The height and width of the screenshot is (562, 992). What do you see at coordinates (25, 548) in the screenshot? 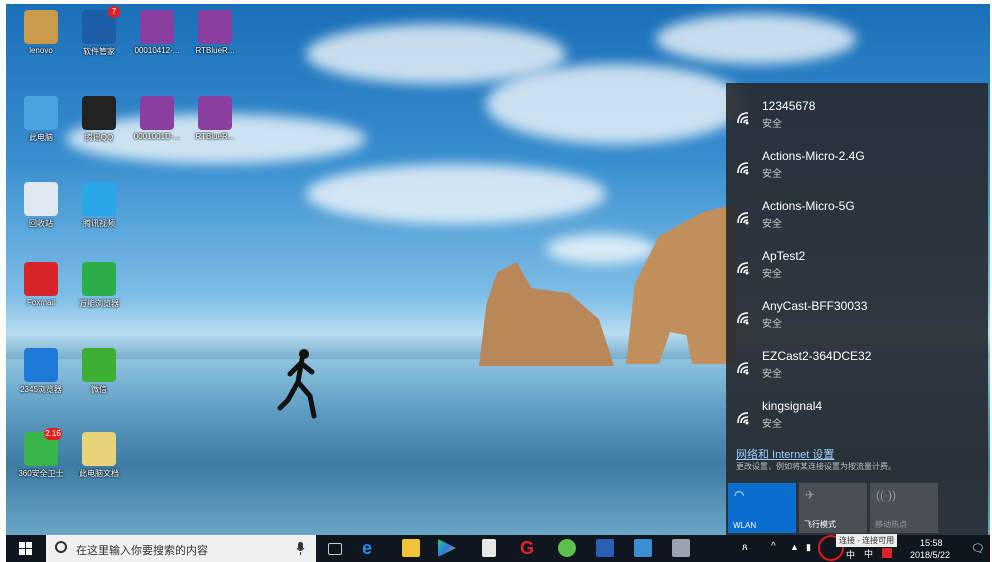
I see `windows-start-icon` at bounding box center [25, 548].